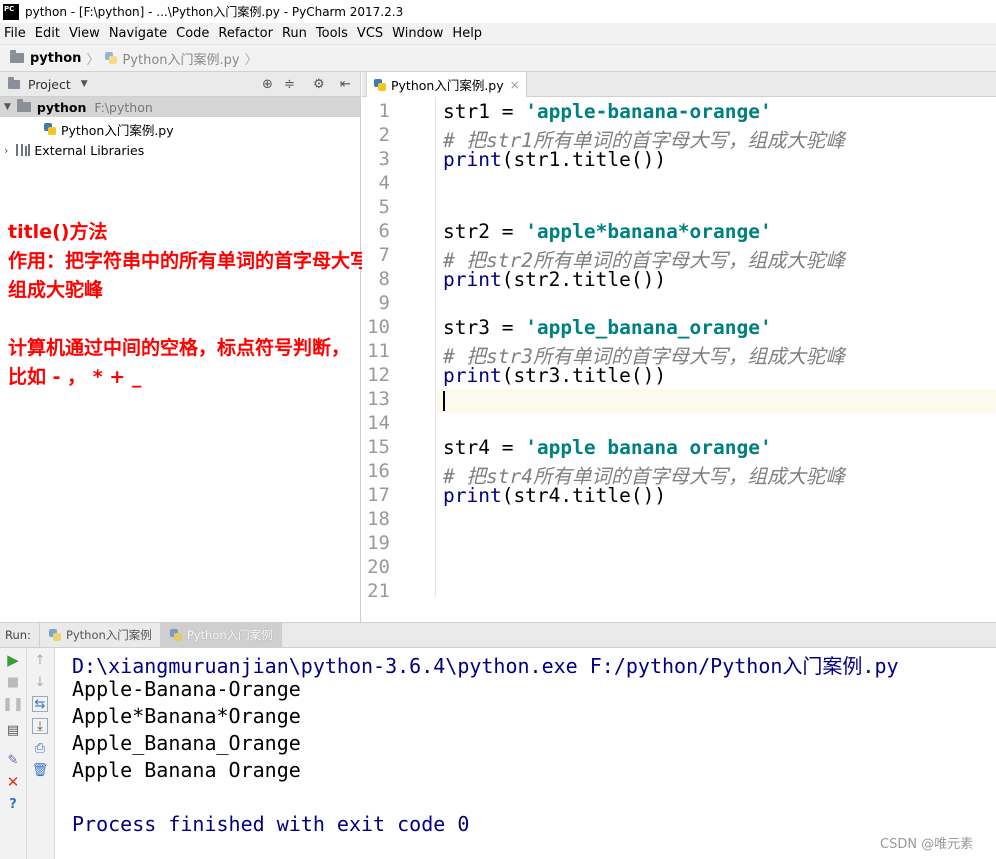 Image resolution: width=996 pixels, height=859 pixels. I want to click on collapse-icon: ≑, so click(289, 84).